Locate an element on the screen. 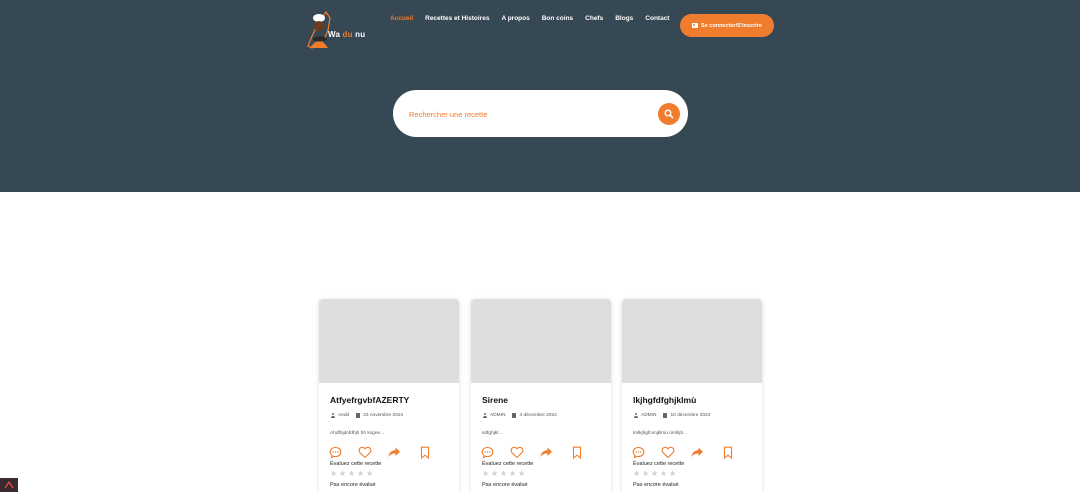 Image resolution: width=1080 pixels, height=492 pixels. recipe-meta: Aedd 23 novembre 2024 is located at coordinates (366, 415).